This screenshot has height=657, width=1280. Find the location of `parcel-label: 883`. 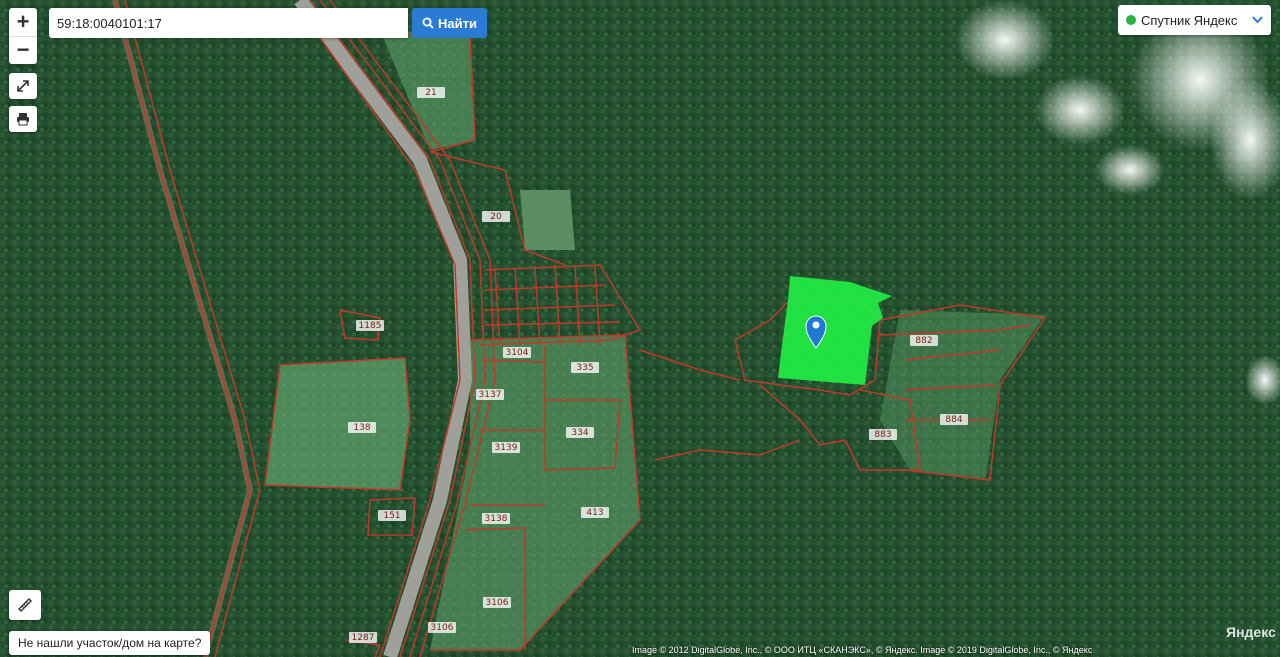

parcel-label: 883 is located at coordinates (882, 435).